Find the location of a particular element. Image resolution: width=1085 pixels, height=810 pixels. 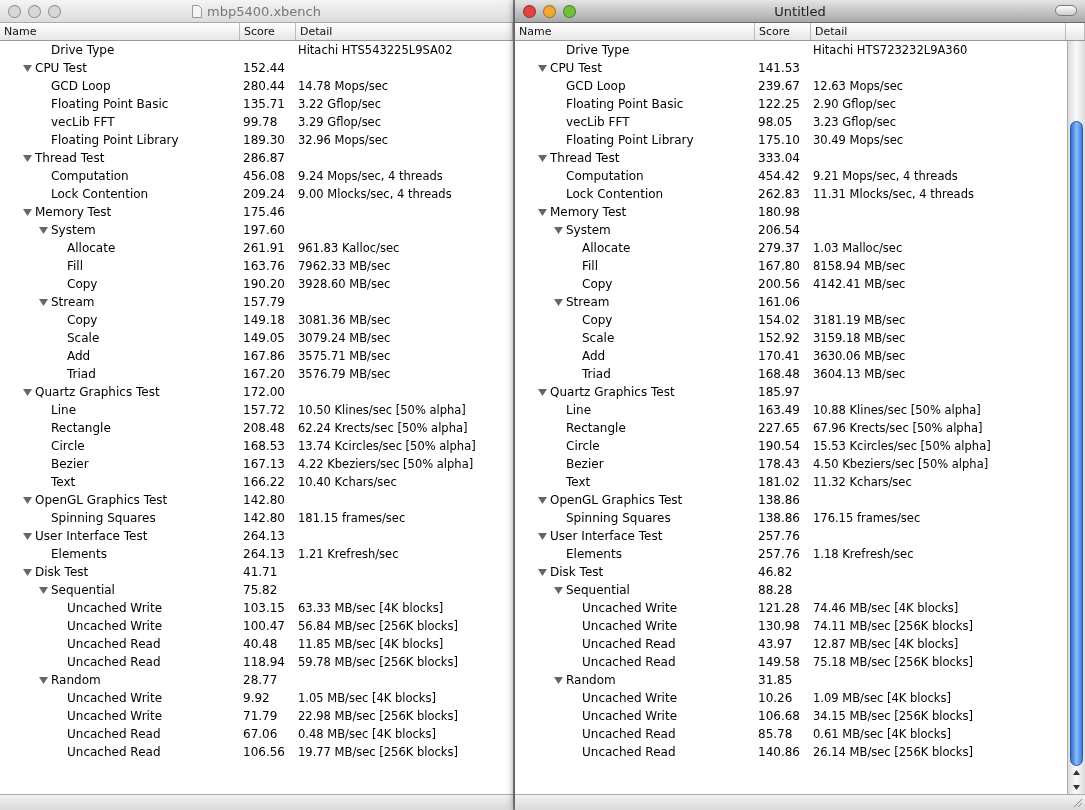

detail-cell-text: 3575.71 MB/sec is located at coordinates (344, 356).